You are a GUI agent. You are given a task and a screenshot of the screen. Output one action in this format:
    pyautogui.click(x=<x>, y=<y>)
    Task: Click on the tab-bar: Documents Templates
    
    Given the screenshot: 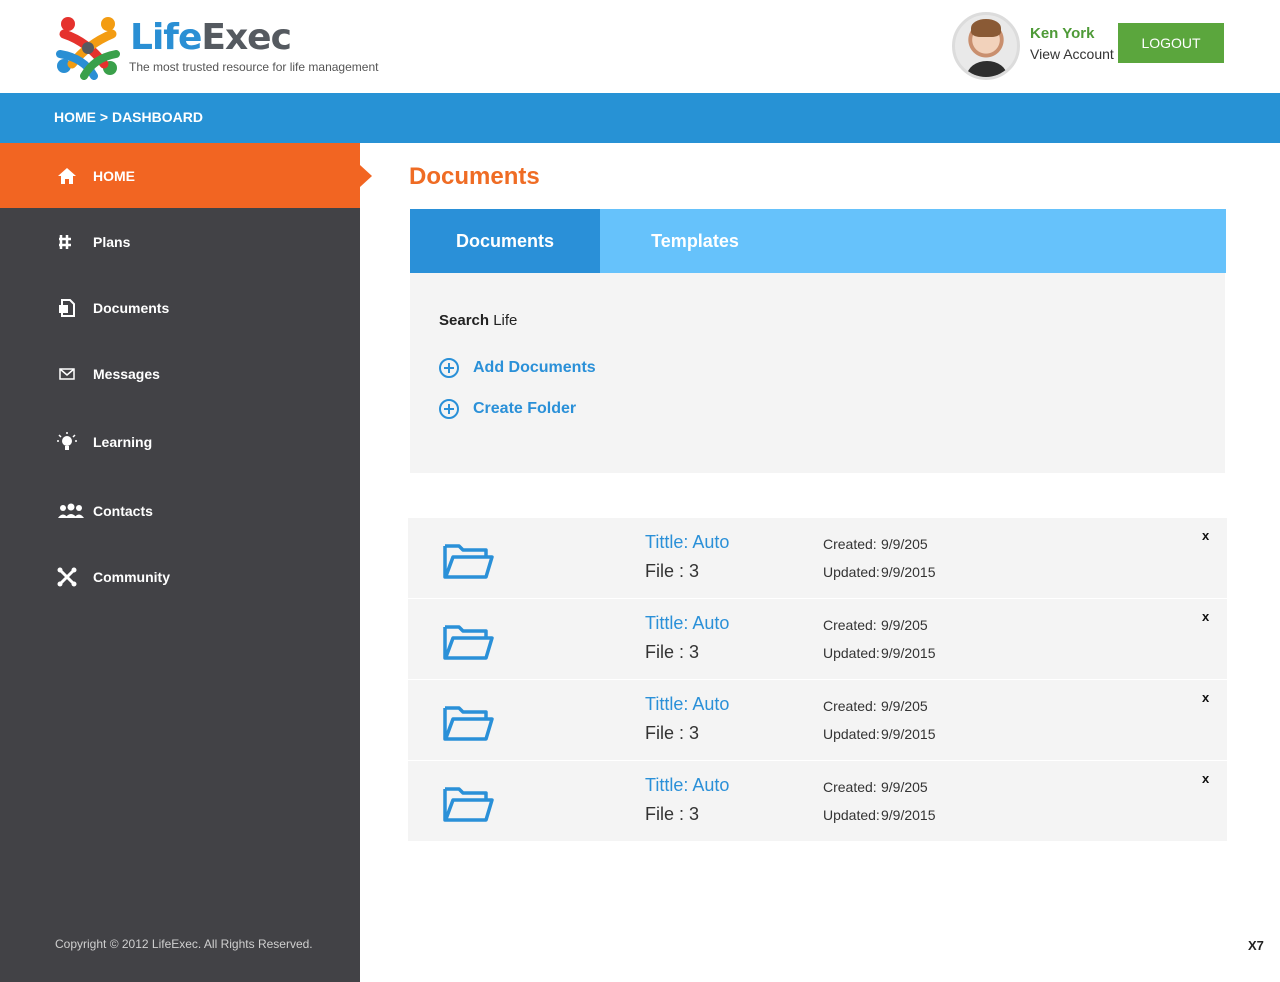 What is the action you would take?
    pyautogui.click(x=818, y=244)
    